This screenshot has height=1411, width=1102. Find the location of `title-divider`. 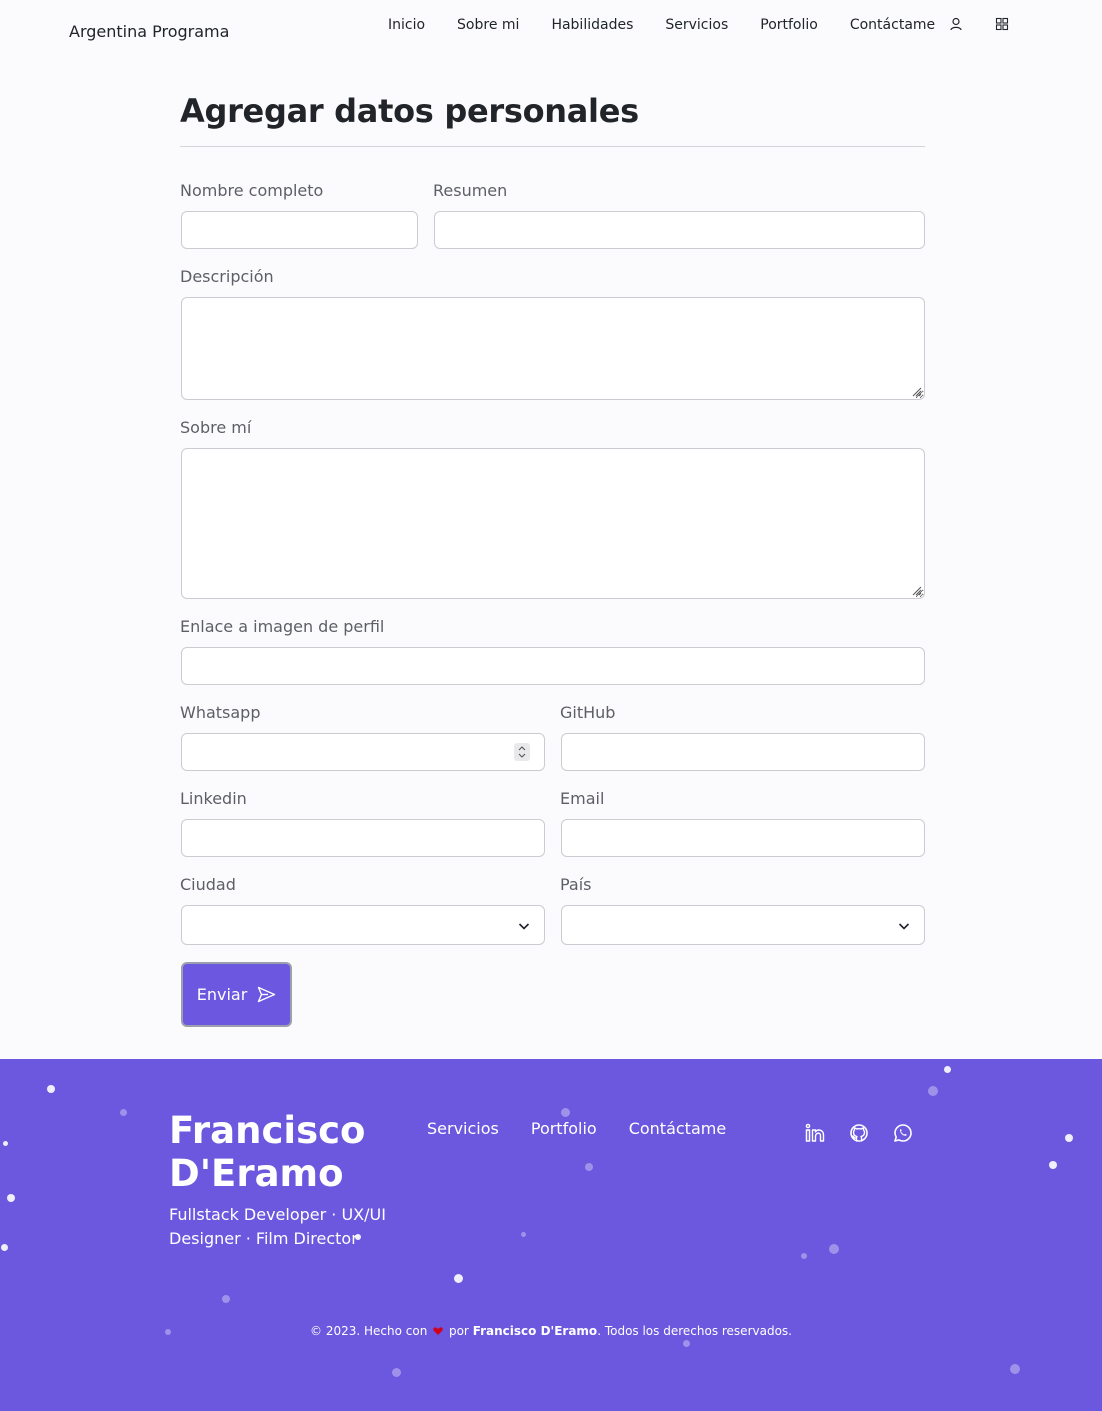

title-divider is located at coordinates (552, 146).